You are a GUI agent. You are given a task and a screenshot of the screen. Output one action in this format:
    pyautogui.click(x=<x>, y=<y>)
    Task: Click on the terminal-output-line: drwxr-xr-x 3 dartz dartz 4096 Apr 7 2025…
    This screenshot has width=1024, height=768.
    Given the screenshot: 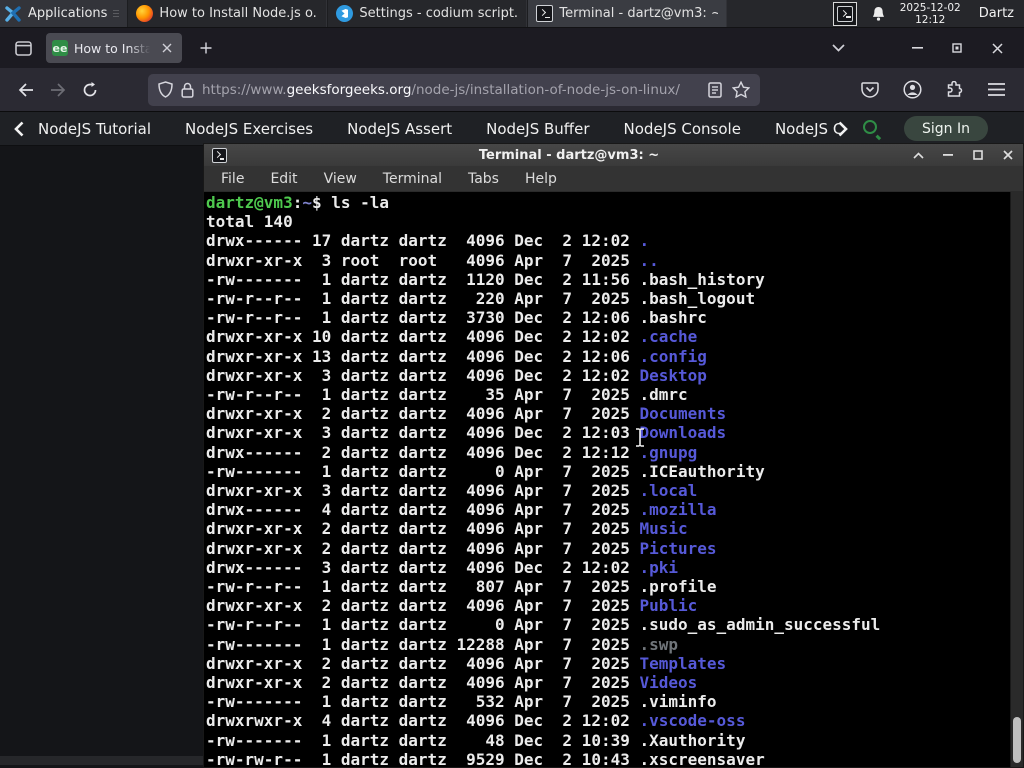 What is the action you would take?
    pyautogui.click(x=614, y=490)
    